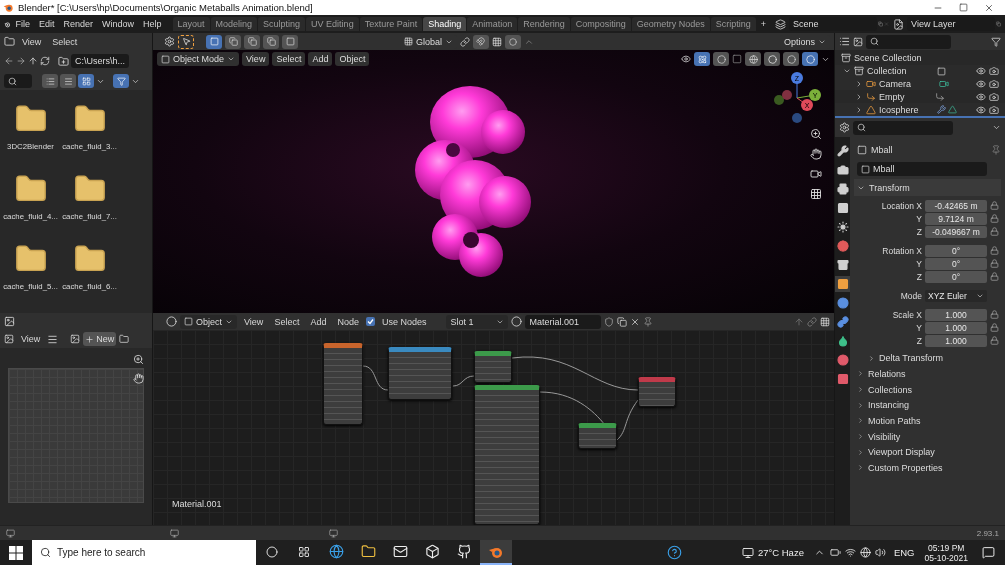 The image size is (1005, 565). What do you see at coordinates (186, 41) in the screenshot?
I see `select-tool-button` at bounding box center [186, 41].